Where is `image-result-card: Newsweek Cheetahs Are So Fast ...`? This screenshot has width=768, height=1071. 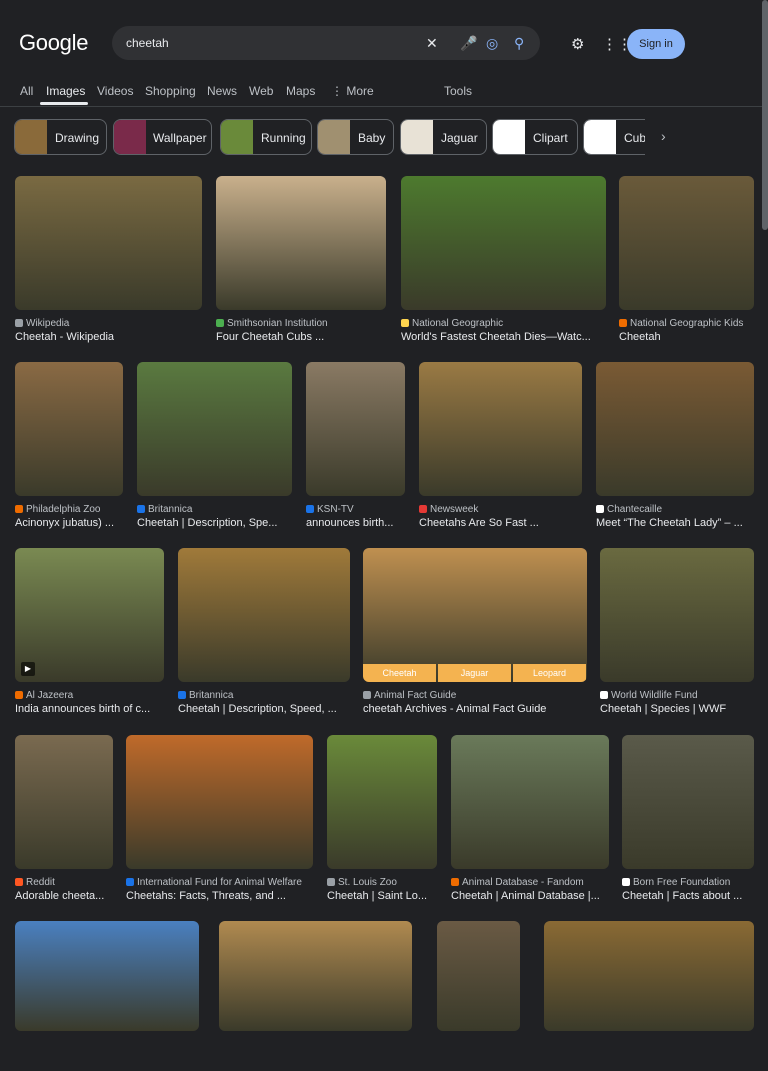
image-result-card: Newsweek Cheetahs Are So Fast ... is located at coordinates (500, 449).